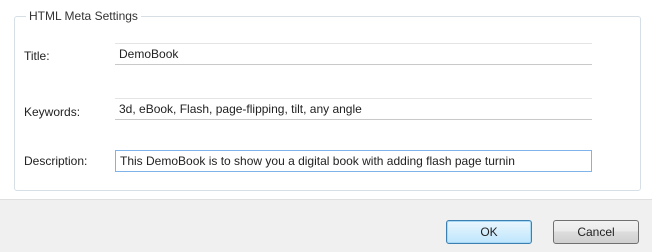 The height and width of the screenshot is (252, 652). Describe the element at coordinates (489, 232) in the screenshot. I see `ok-button: OK` at that location.